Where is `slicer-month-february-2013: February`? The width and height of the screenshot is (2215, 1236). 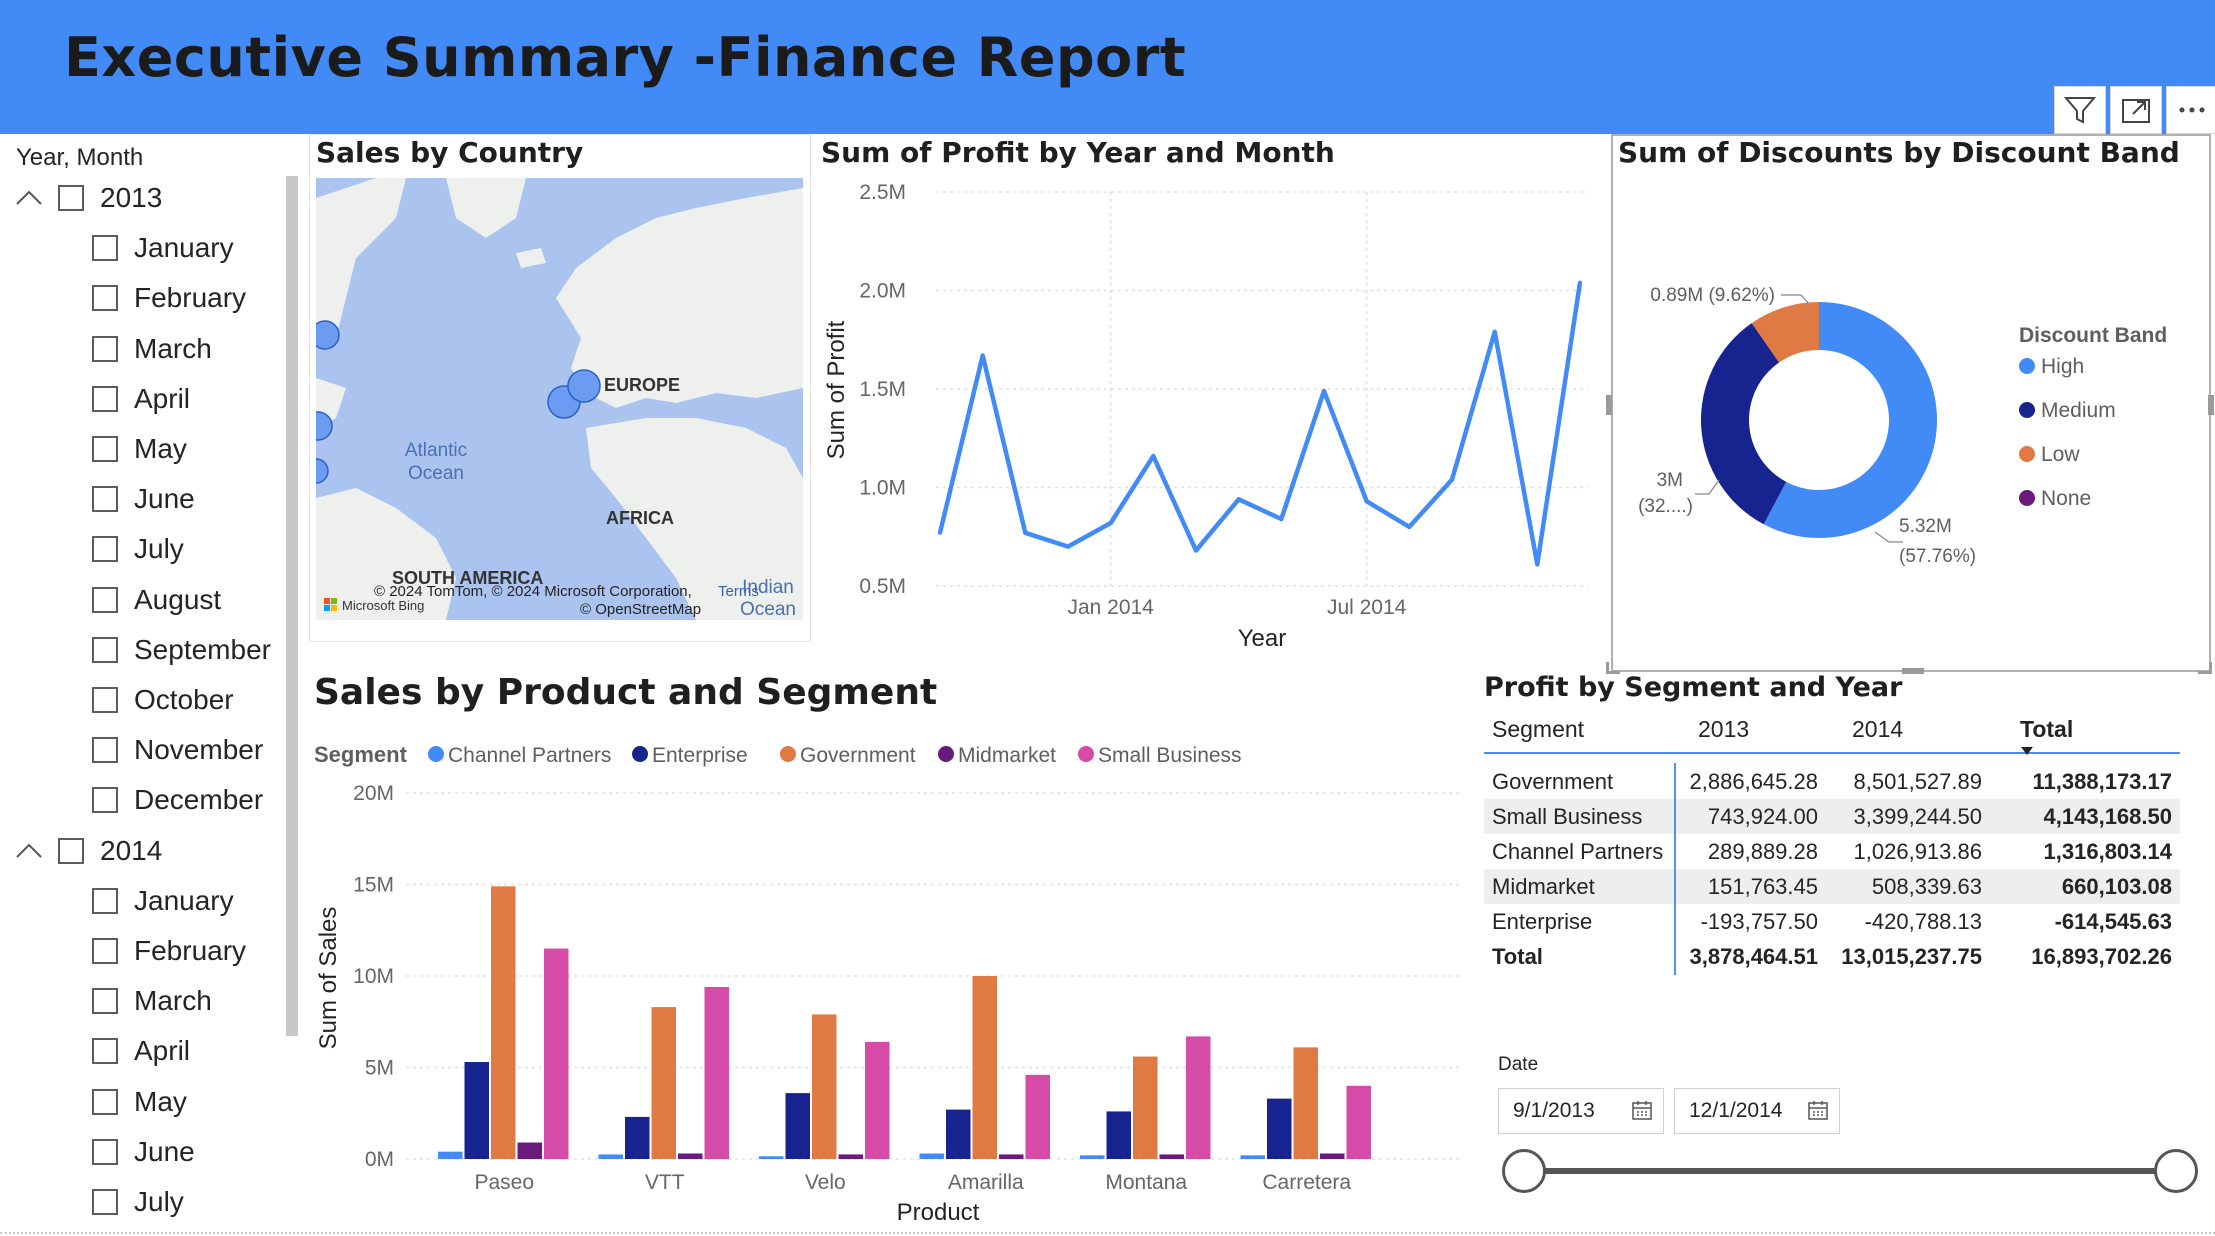 slicer-month-february-2013: February is located at coordinates (169, 298).